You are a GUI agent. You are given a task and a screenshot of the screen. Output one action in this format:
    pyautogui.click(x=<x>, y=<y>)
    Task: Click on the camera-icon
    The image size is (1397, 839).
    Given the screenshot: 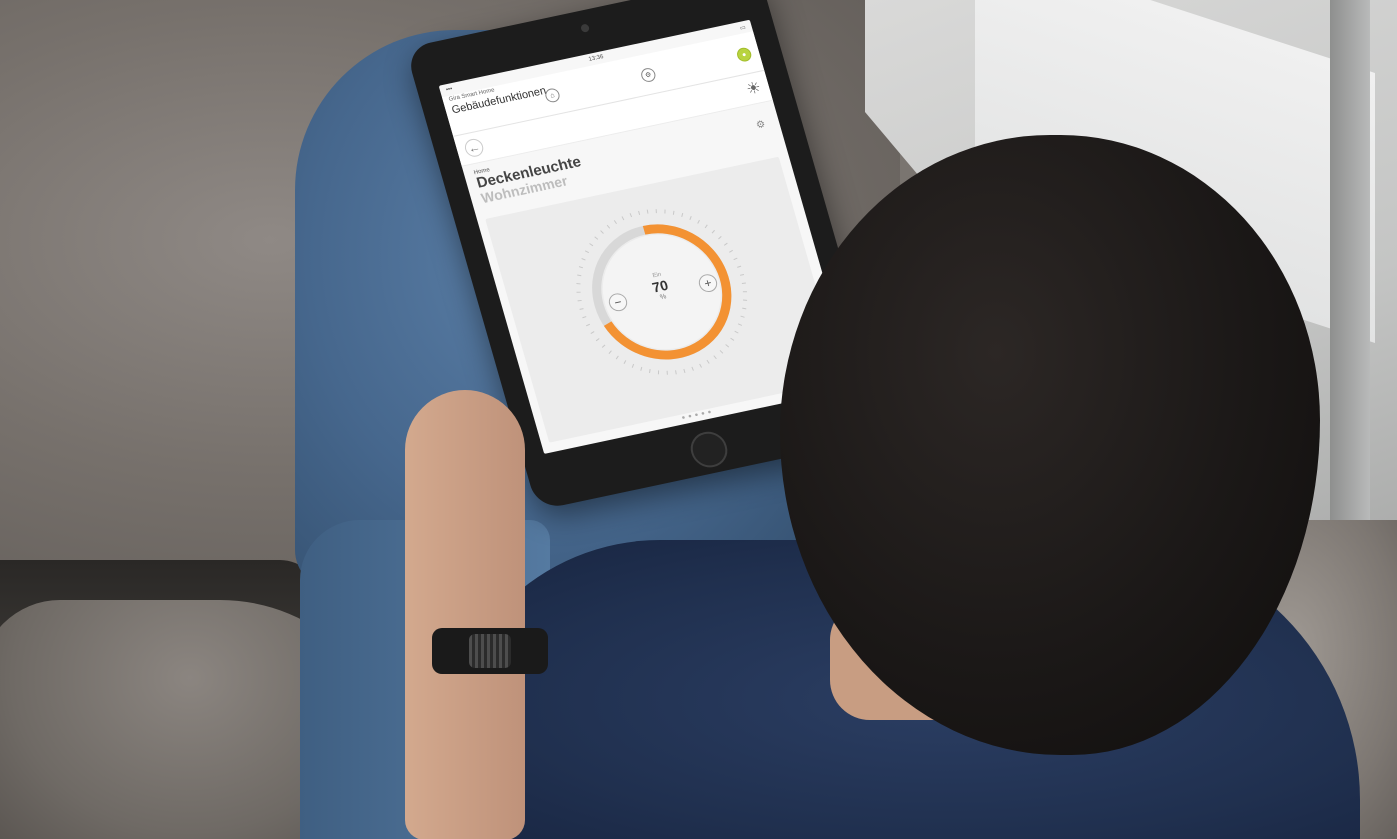 What is the action you would take?
    pyautogui.click(x=585, y=28)
    